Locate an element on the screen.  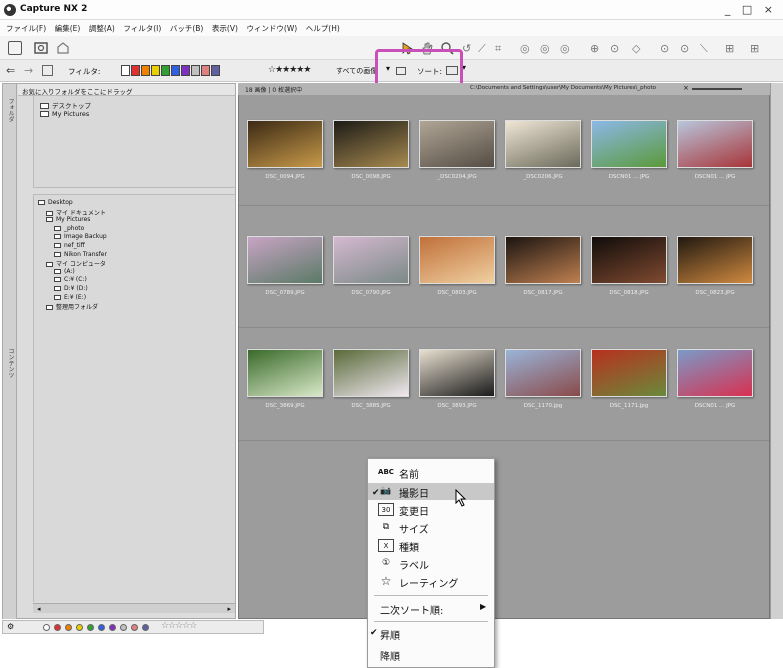
scroll-right-icon: ▸ is located at coordinates (229, 609).